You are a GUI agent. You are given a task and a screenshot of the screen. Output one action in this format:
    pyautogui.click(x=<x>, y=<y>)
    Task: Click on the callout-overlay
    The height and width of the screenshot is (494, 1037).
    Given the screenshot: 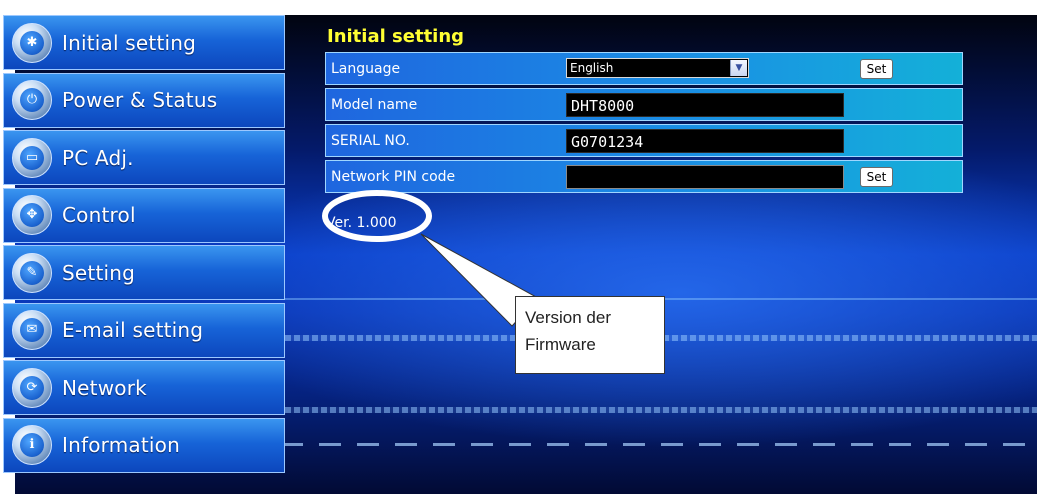 What is the action you would take?
    pyautogui.click(x=430, y=258)
    